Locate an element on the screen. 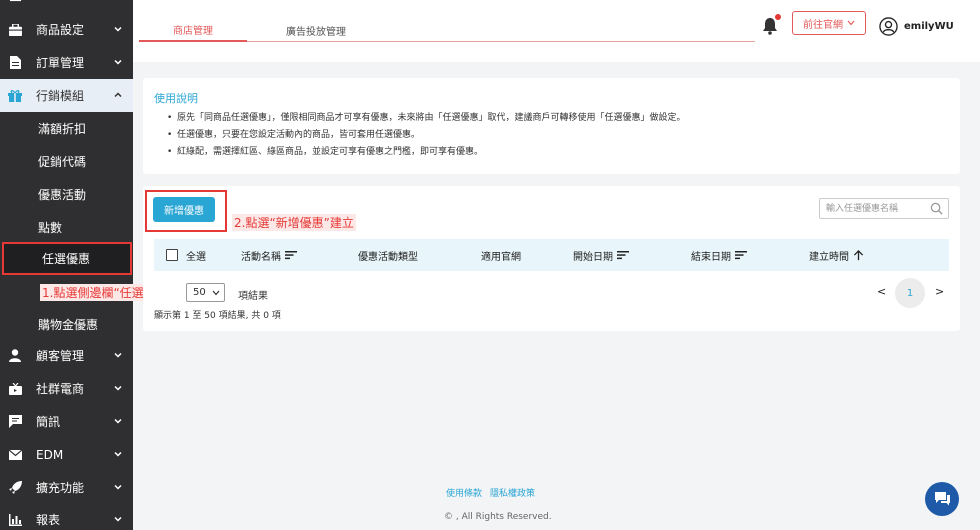 This screenshot has height=530, width=980. tab-bar: 商店管理 廣告投放管理 is located at coordinates (447, 30).